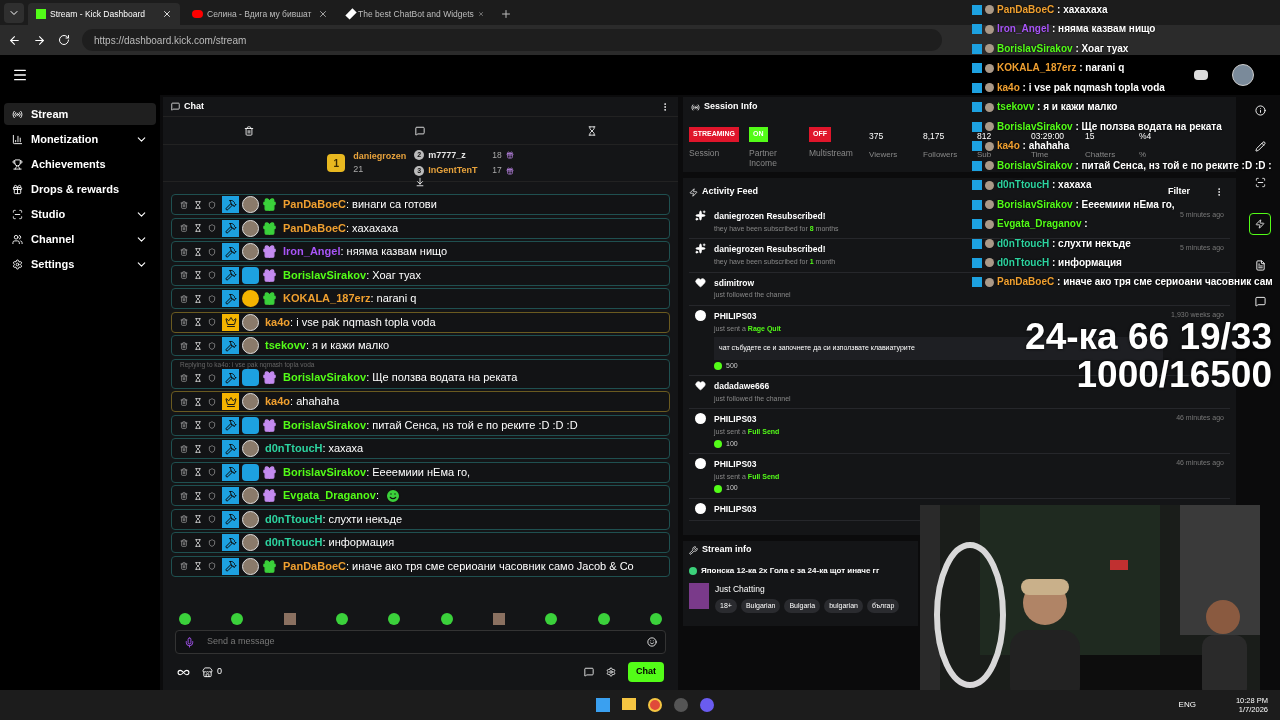  Describe the element at coordinates (611, 672) in the screenshot. I see `settings-icon` at that location.